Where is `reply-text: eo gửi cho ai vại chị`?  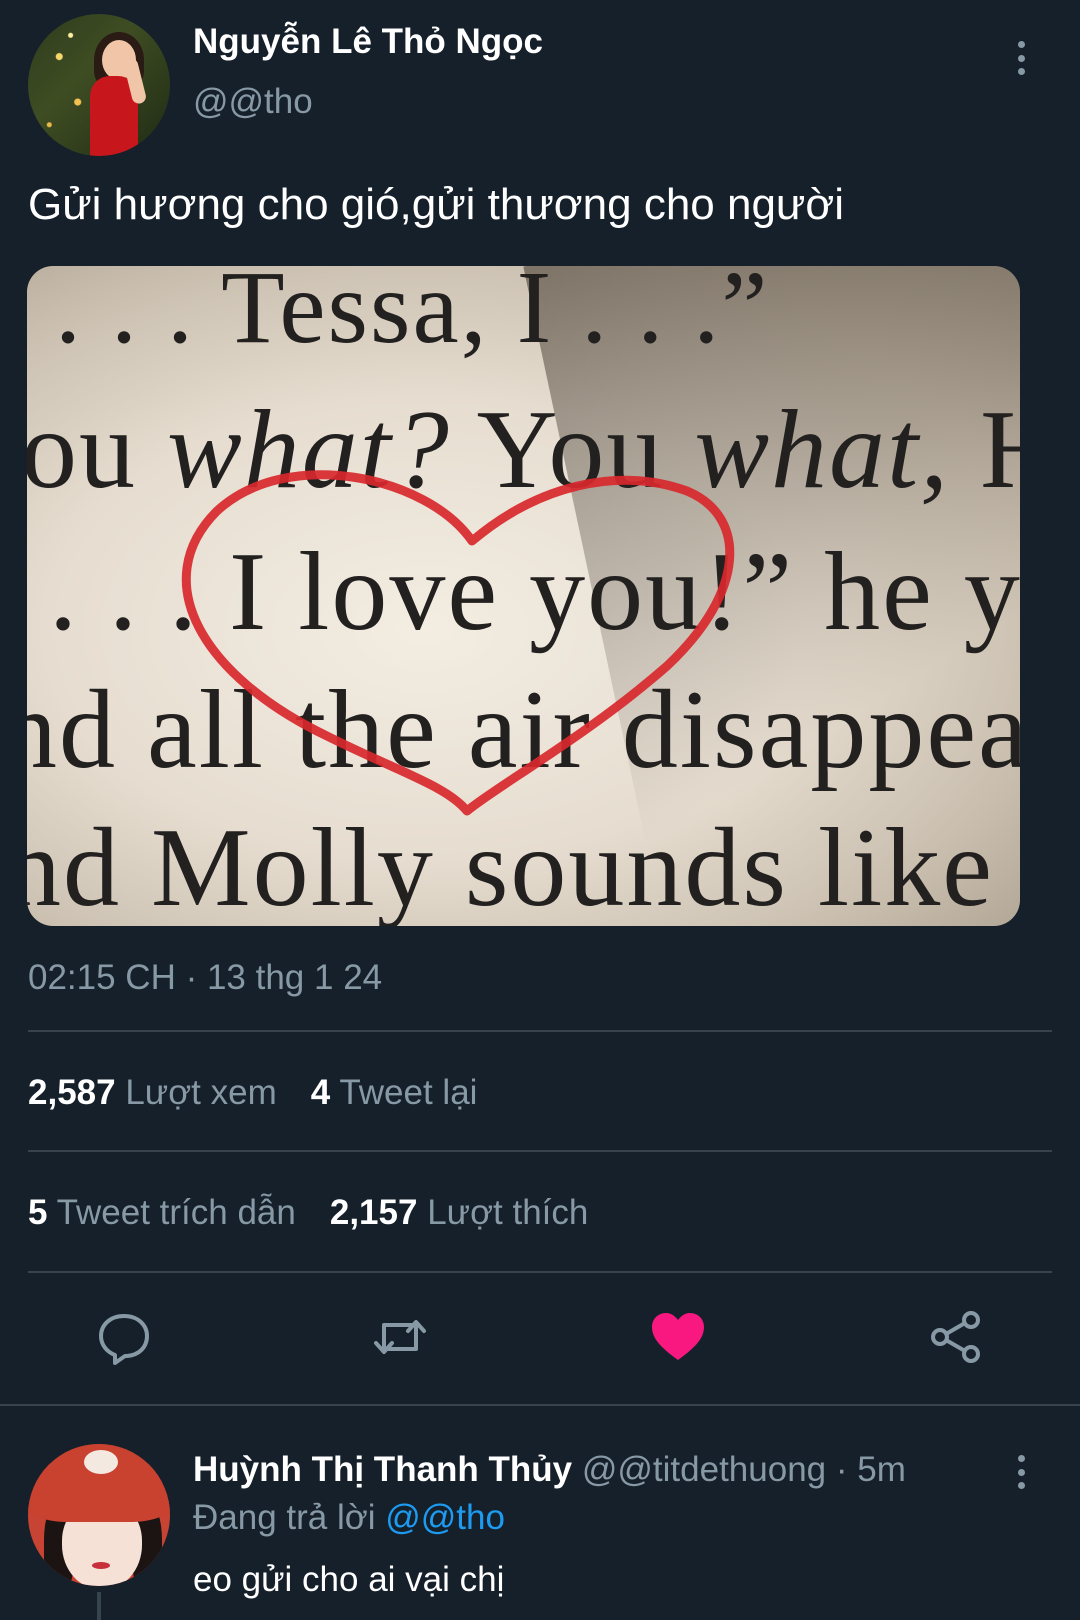 reply-text: eo gửi cho ai vại chị is located at coordinates (349, 1579).